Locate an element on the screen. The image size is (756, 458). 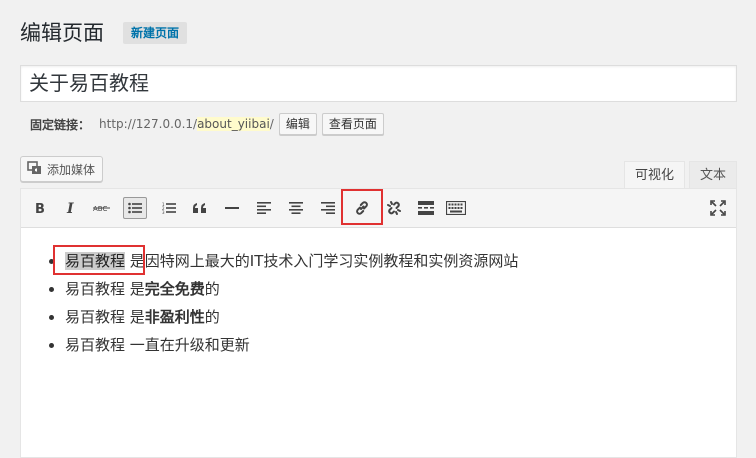
editor-tabs: 可视化 文本 is located at coordinates (678, 174).